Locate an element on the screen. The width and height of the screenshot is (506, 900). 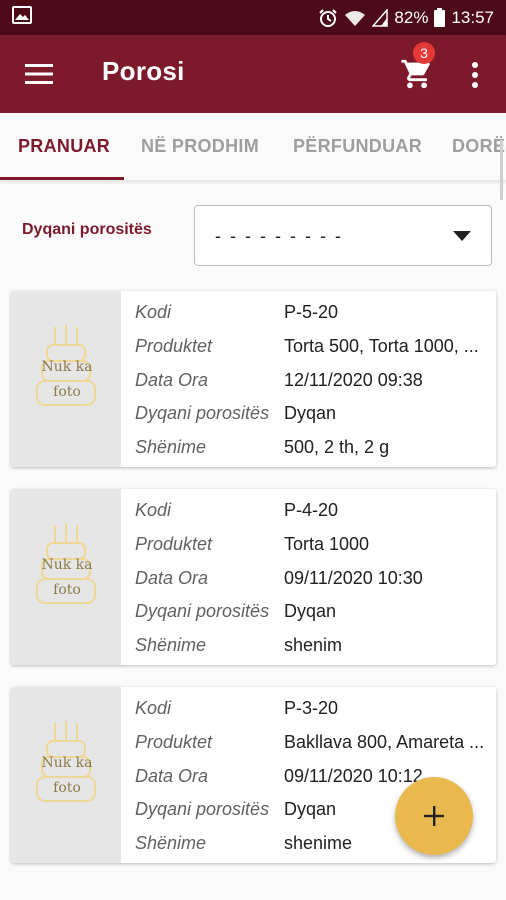
order-field-datetime: Data Ora 12/11/2020 09:38 is located at coordinates (312, 382).